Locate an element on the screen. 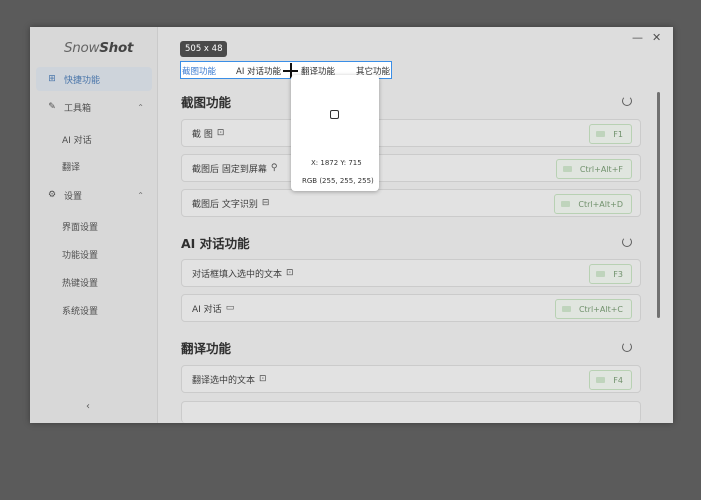 The width and height of the screenshot is (701, 500). ocr-icon: ⊟ is located at coordinates (265, 203).